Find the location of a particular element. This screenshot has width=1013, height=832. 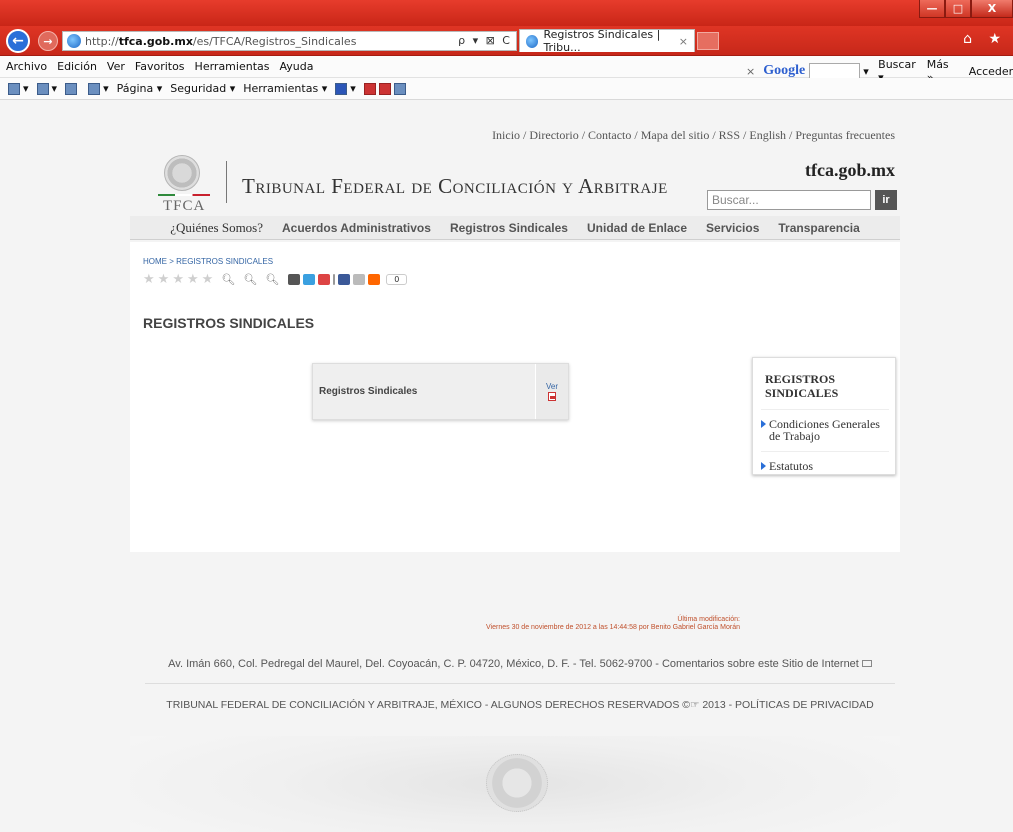

page-title: REGISTROS SINDICALES is located at coordinates (229, 323).